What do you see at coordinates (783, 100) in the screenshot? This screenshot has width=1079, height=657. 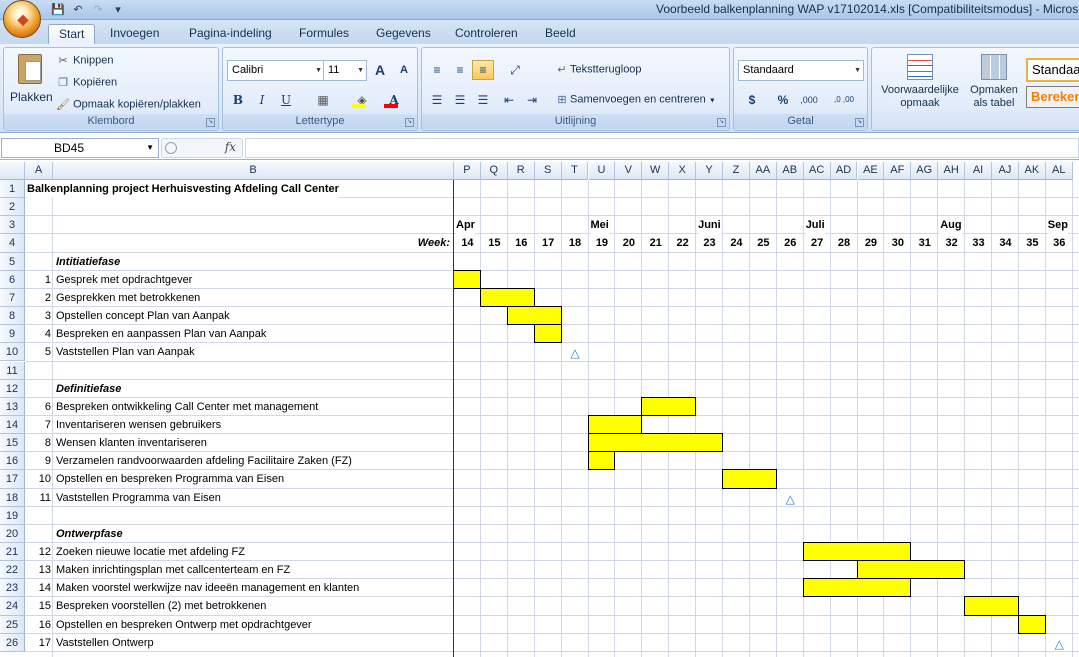 I see `percent-button: %` at bounding box center [783, 100].